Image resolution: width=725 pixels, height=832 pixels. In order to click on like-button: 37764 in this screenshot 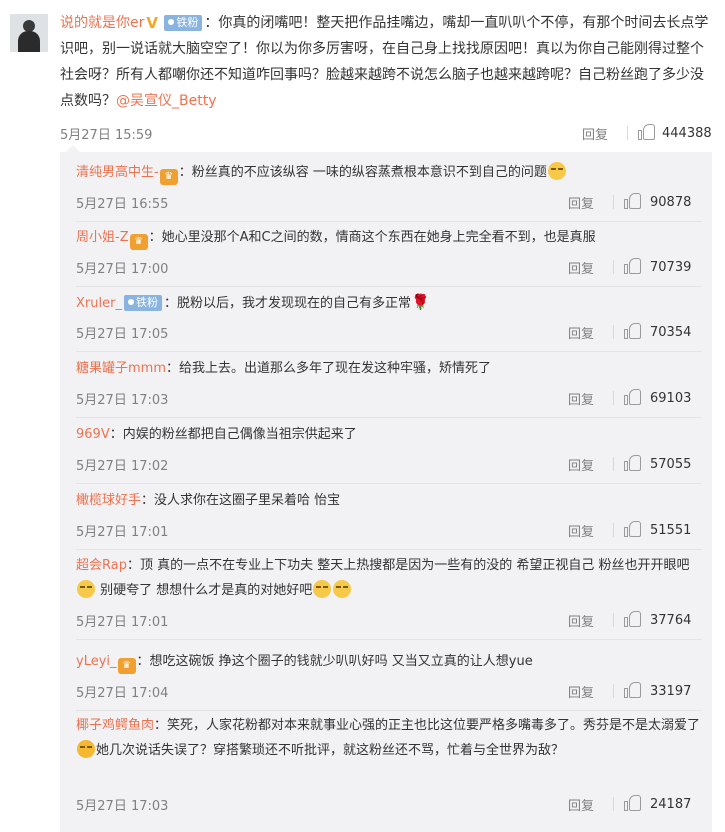, I will do `click(657, 619)`.